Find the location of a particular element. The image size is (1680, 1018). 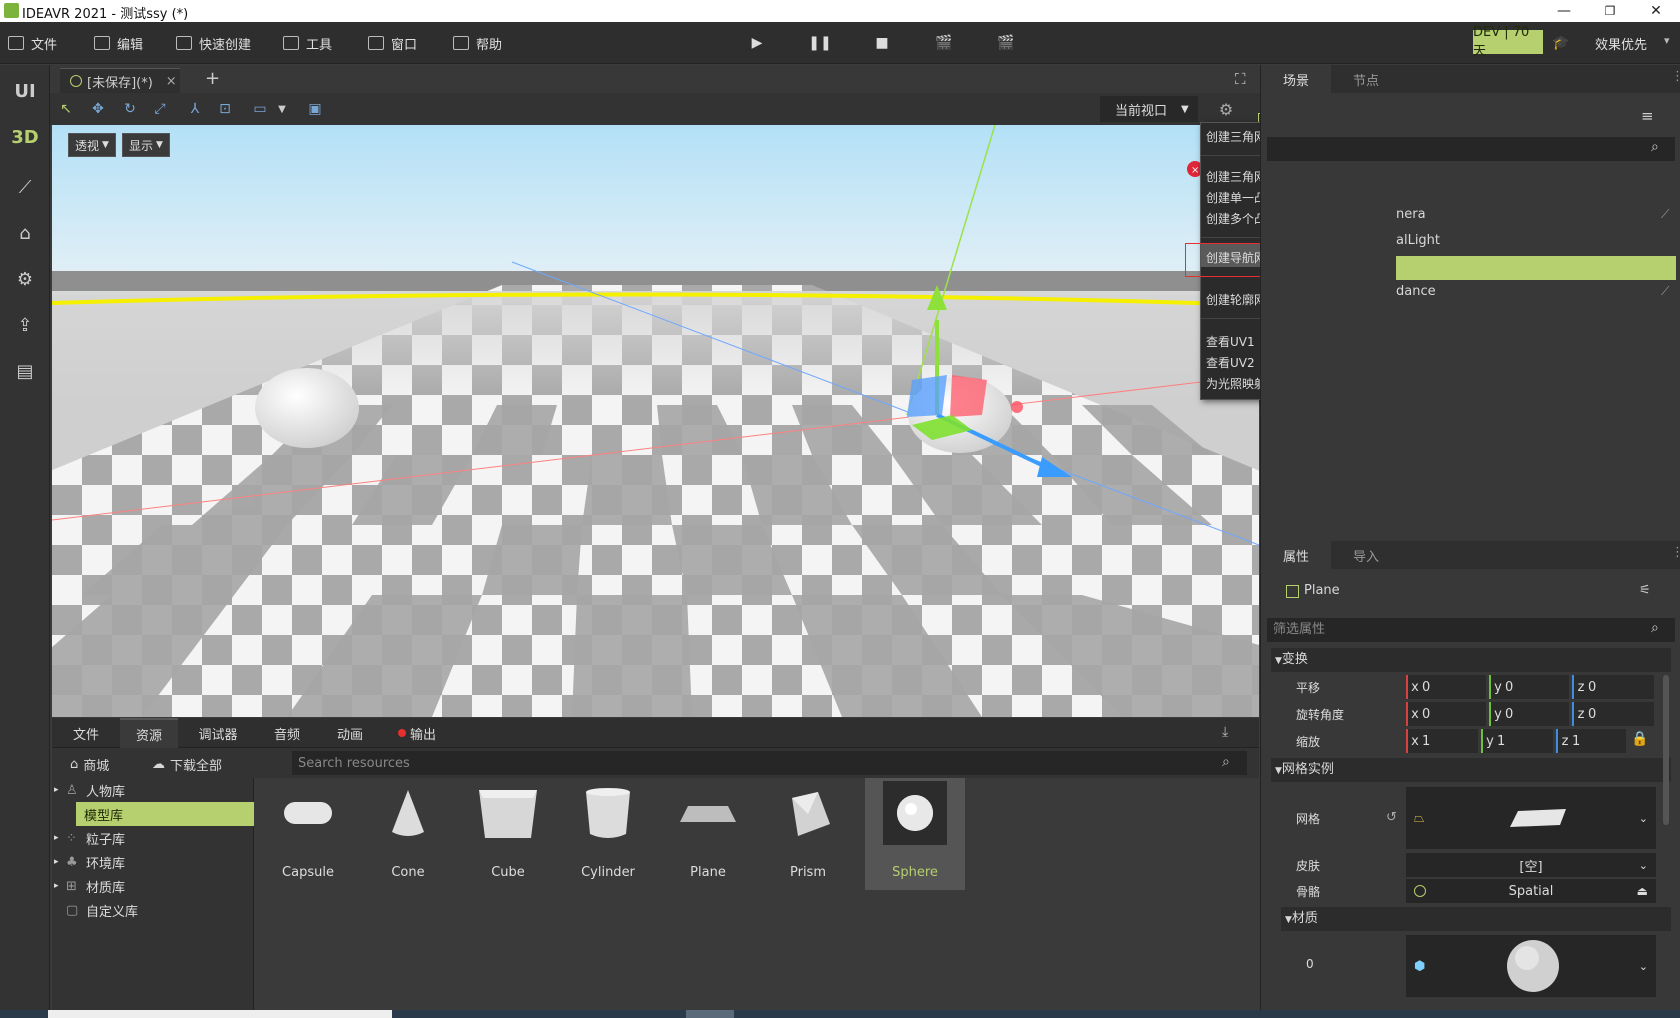

mesh-resource-field: ⏢ ⌄ is located at coordinates (1531, 818).